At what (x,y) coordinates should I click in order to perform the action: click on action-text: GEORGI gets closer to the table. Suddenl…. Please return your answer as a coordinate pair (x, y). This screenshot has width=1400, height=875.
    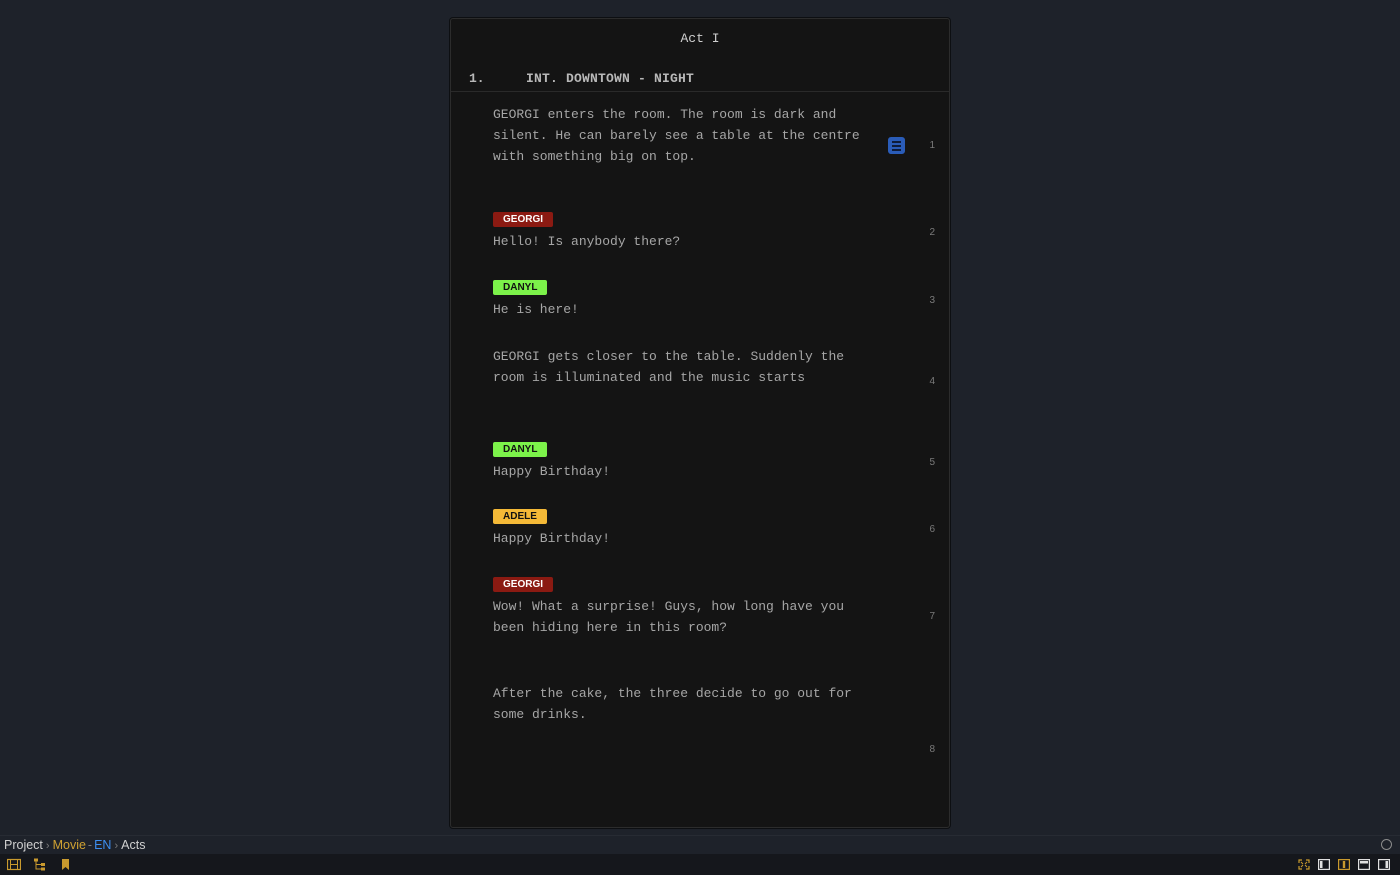
    Looking at the image, I should click on (685, 368).